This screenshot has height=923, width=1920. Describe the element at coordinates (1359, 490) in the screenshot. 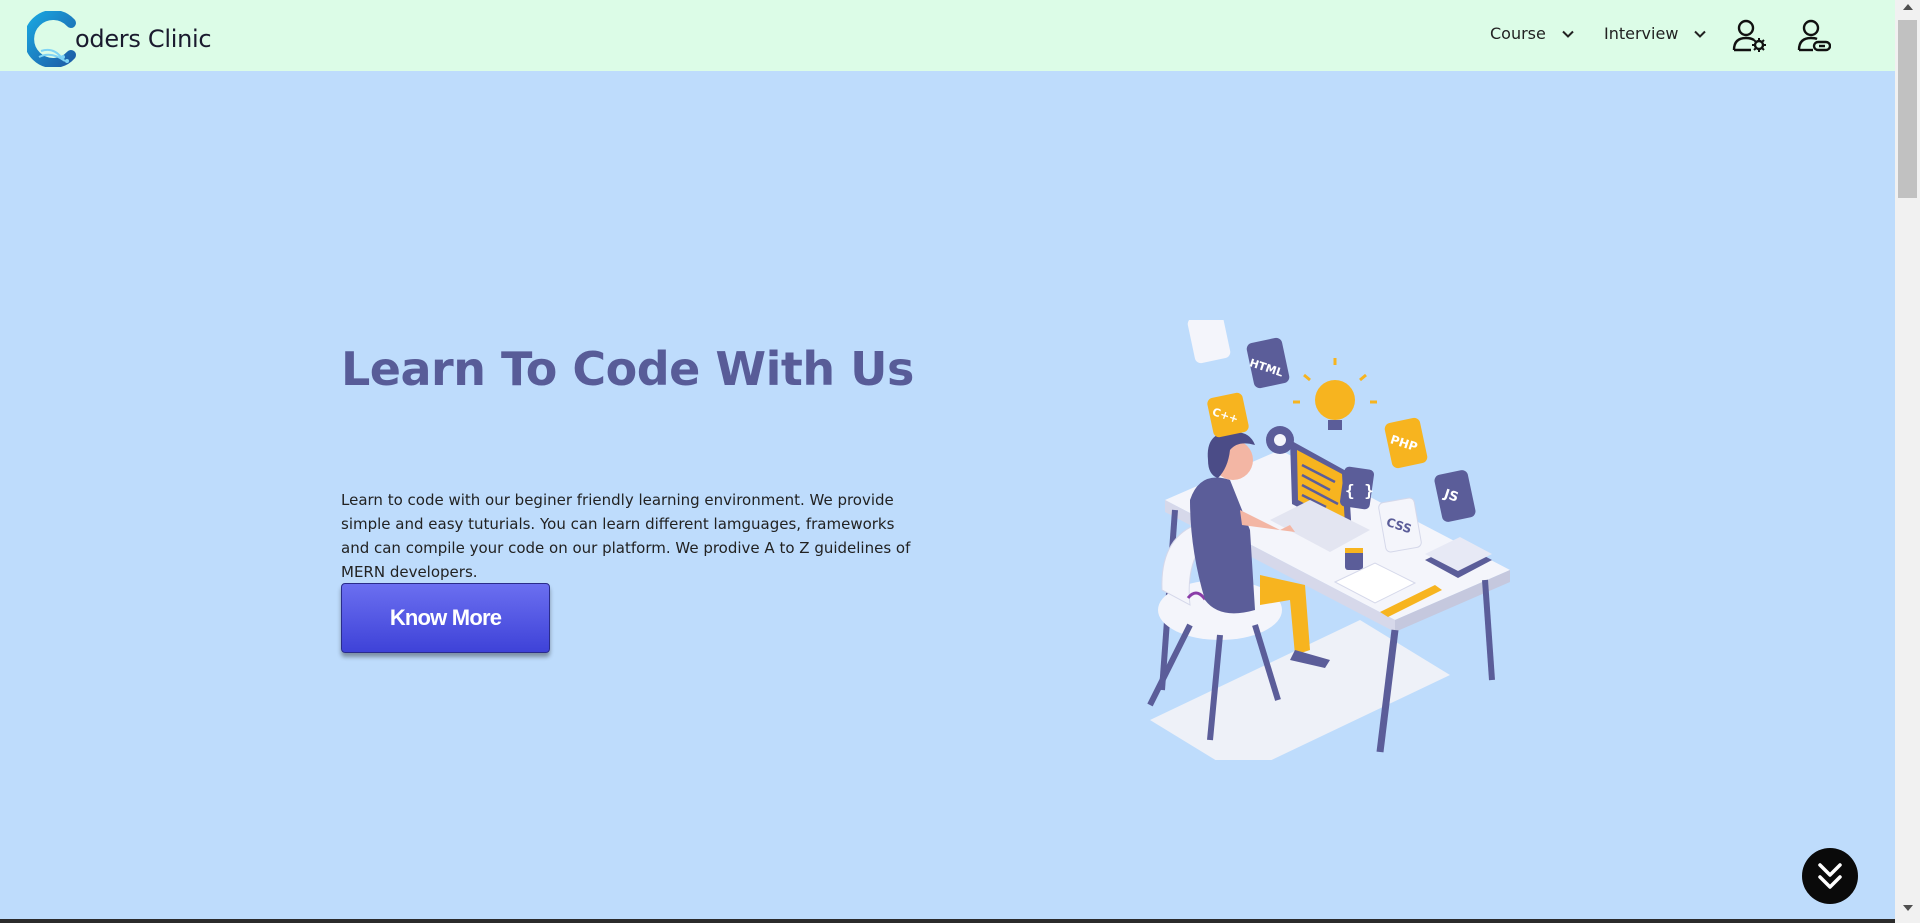

I see `tag-braces: { }` at that location.